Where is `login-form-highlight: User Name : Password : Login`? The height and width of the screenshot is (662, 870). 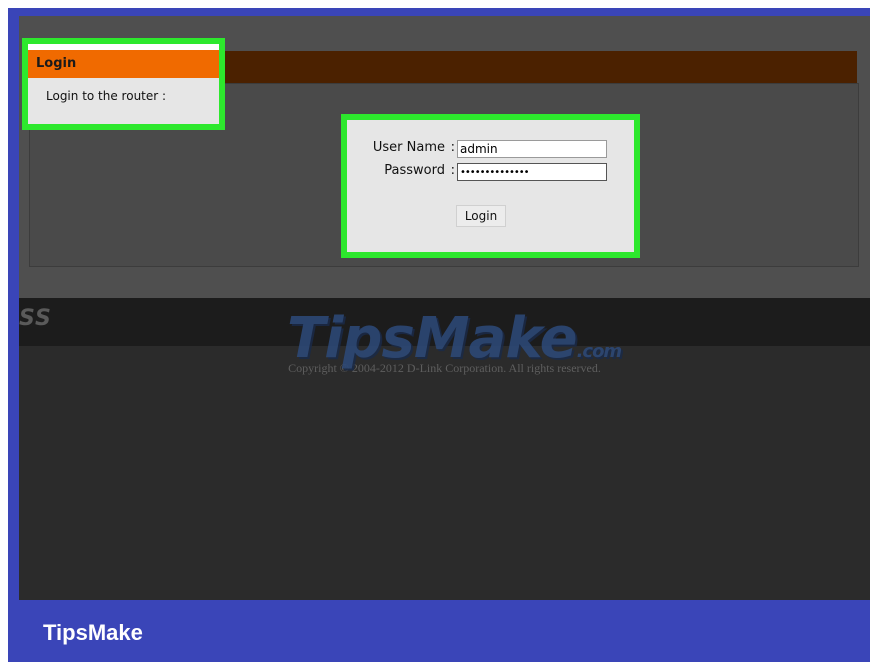 login-form-highlight: User Name : Password : Login is located at coordinates (490, 186).